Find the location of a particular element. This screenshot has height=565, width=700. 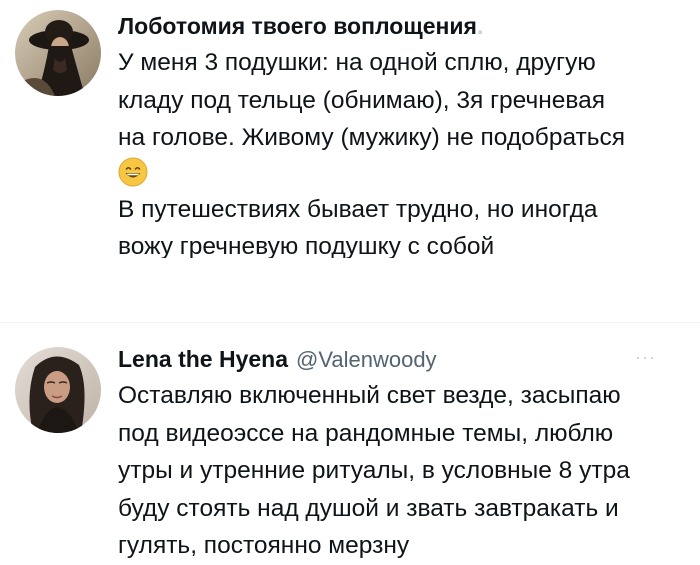

author-name: Lena the Hyena is located at coordinates (203, 359).